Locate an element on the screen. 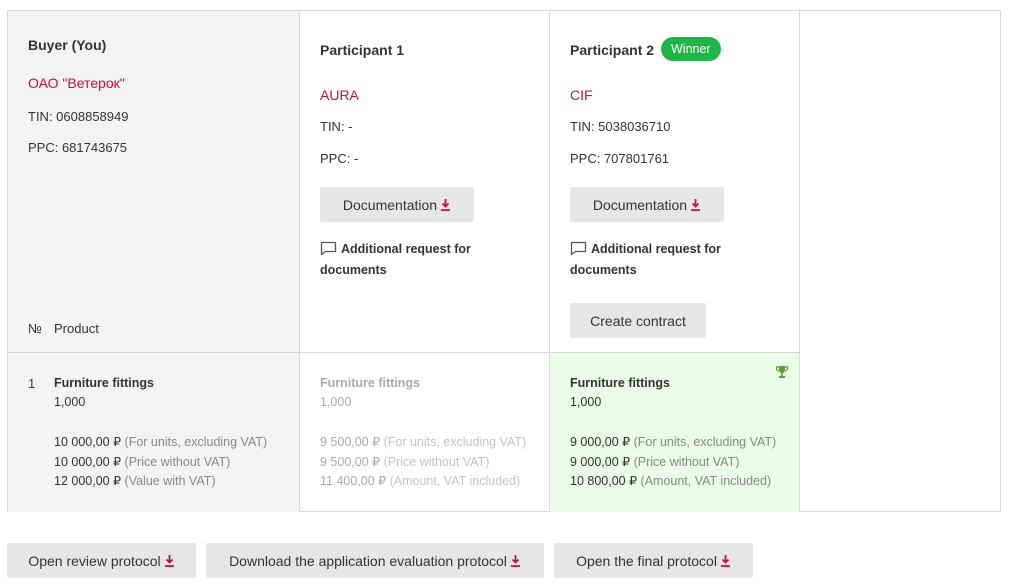  price-vat-line: 10 800,00 ₽ (Amount, VAT included) is located at coordinates (671, 481).